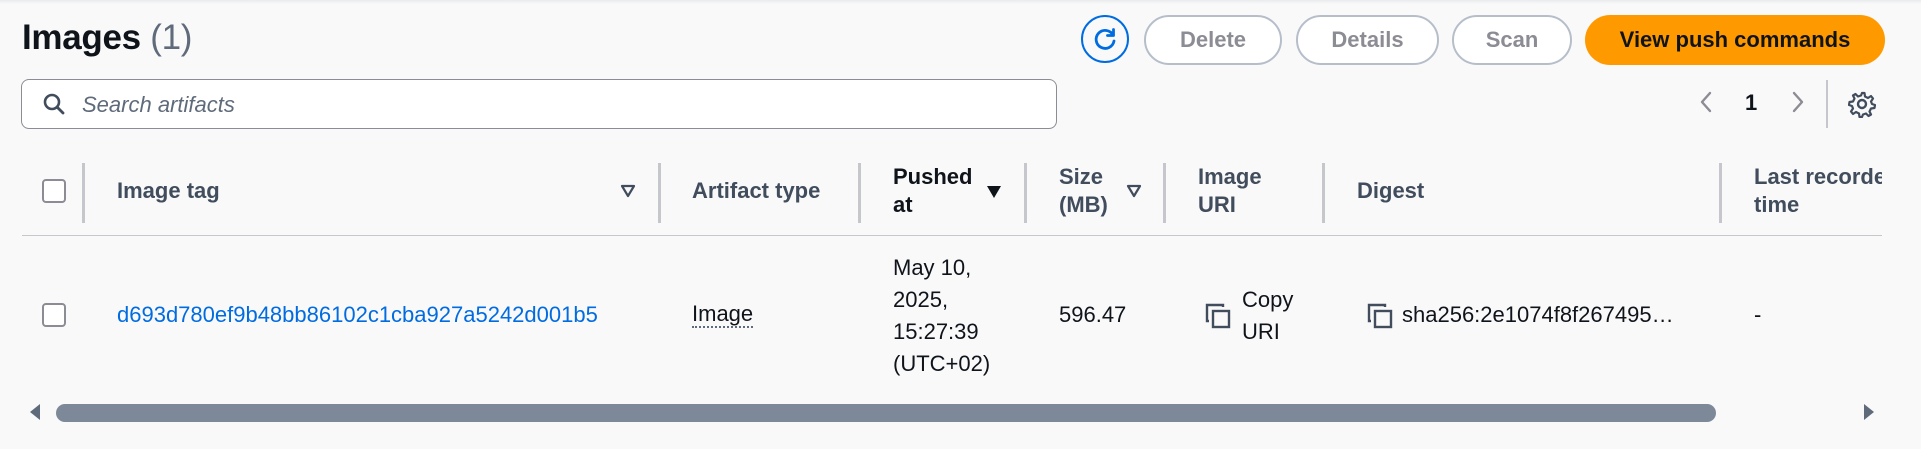 The height and width of the screenshot is (449, 1921). Describe the element at coordinates (1862, 104) in the screenshot. I see `gear-icon` at that location.